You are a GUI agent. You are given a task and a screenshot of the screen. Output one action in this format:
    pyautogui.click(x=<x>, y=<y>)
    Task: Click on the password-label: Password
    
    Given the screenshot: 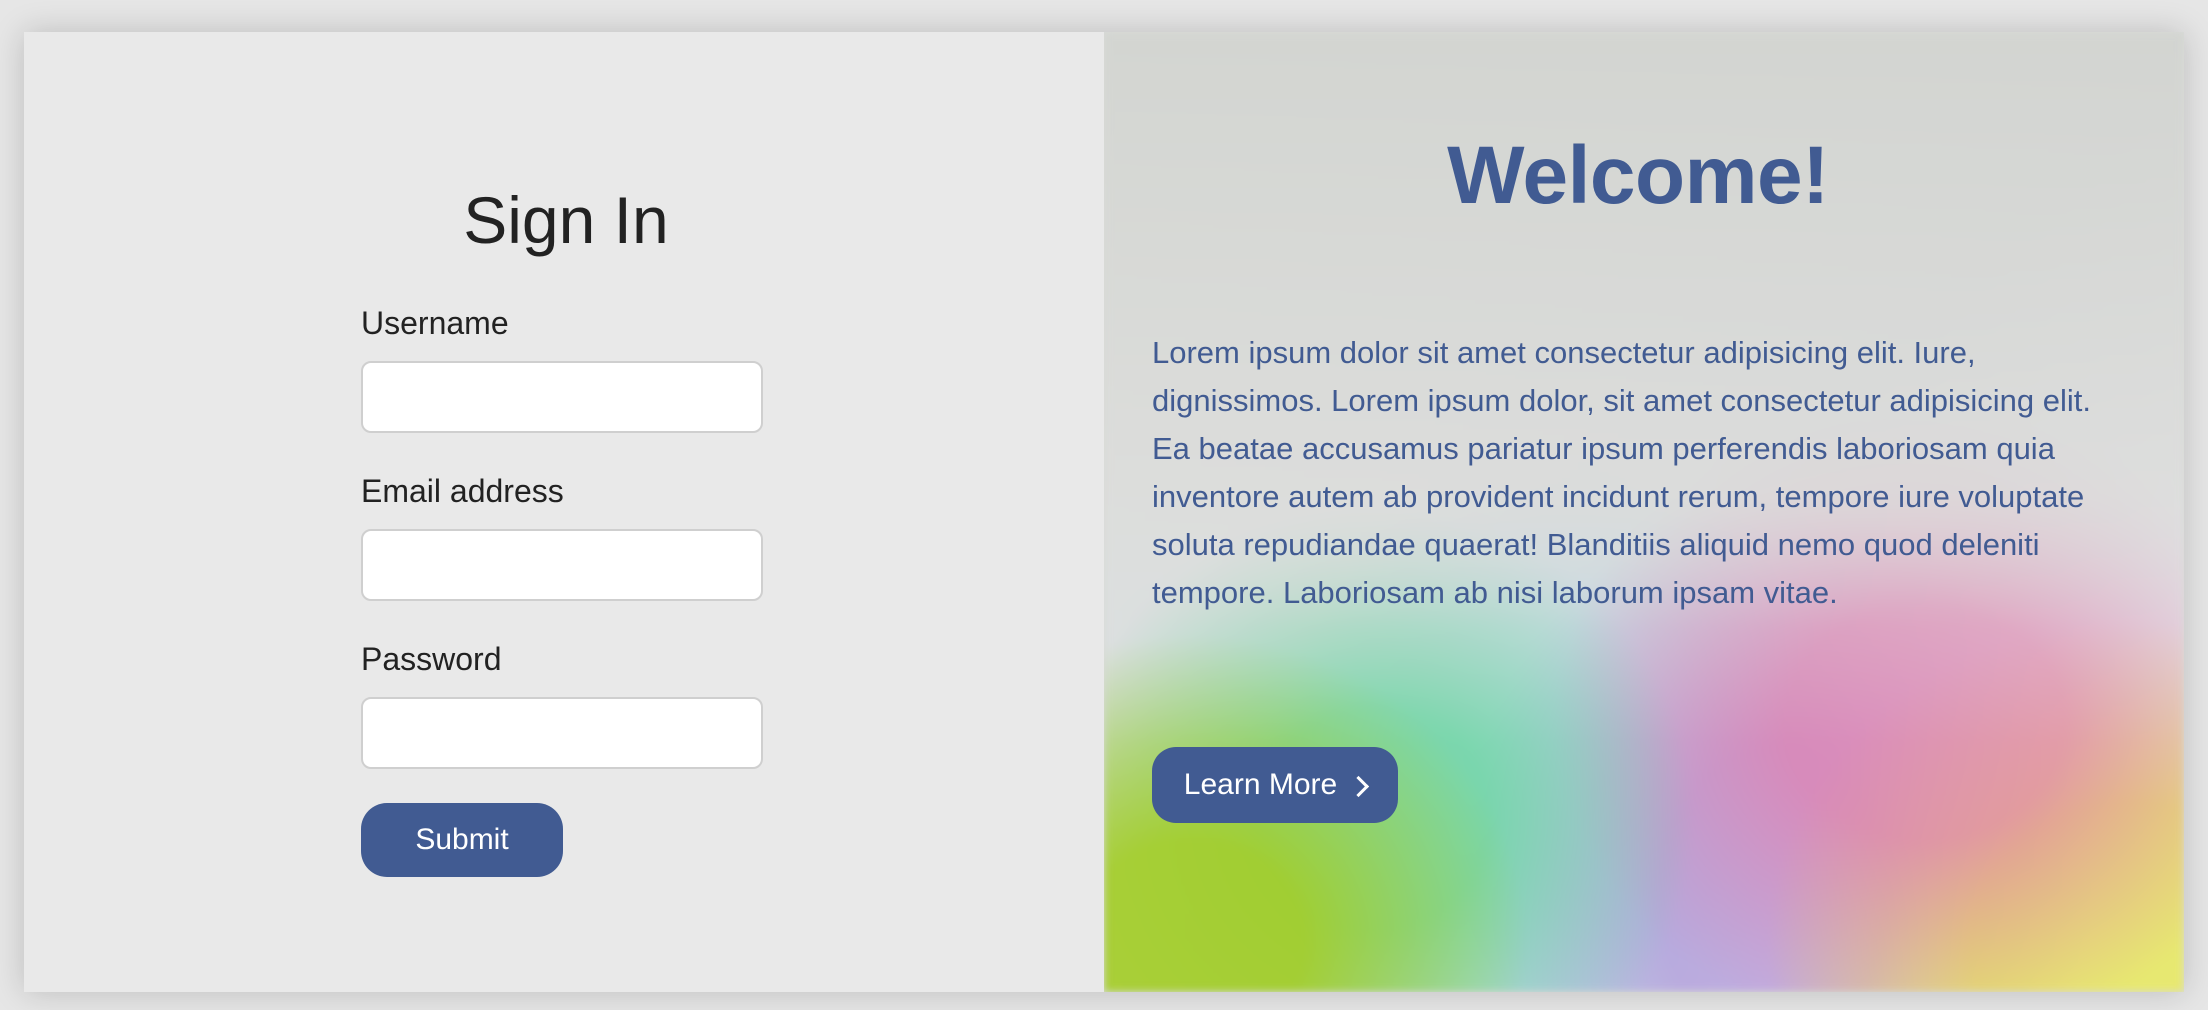 What is the action you would take?
    pyautogui.click(x=431, y=659)
    